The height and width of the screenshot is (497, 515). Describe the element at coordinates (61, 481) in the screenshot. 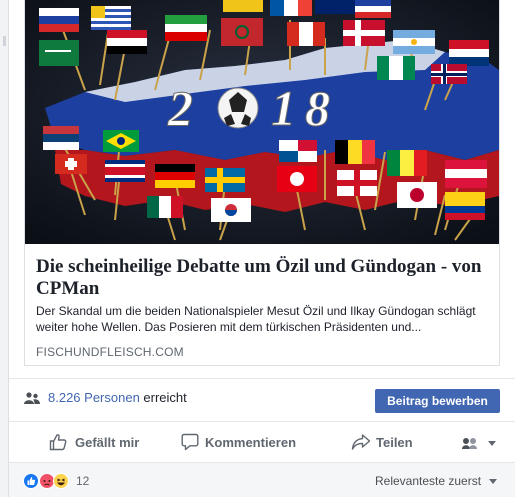

I see `haha-reaction-icon` at that location.